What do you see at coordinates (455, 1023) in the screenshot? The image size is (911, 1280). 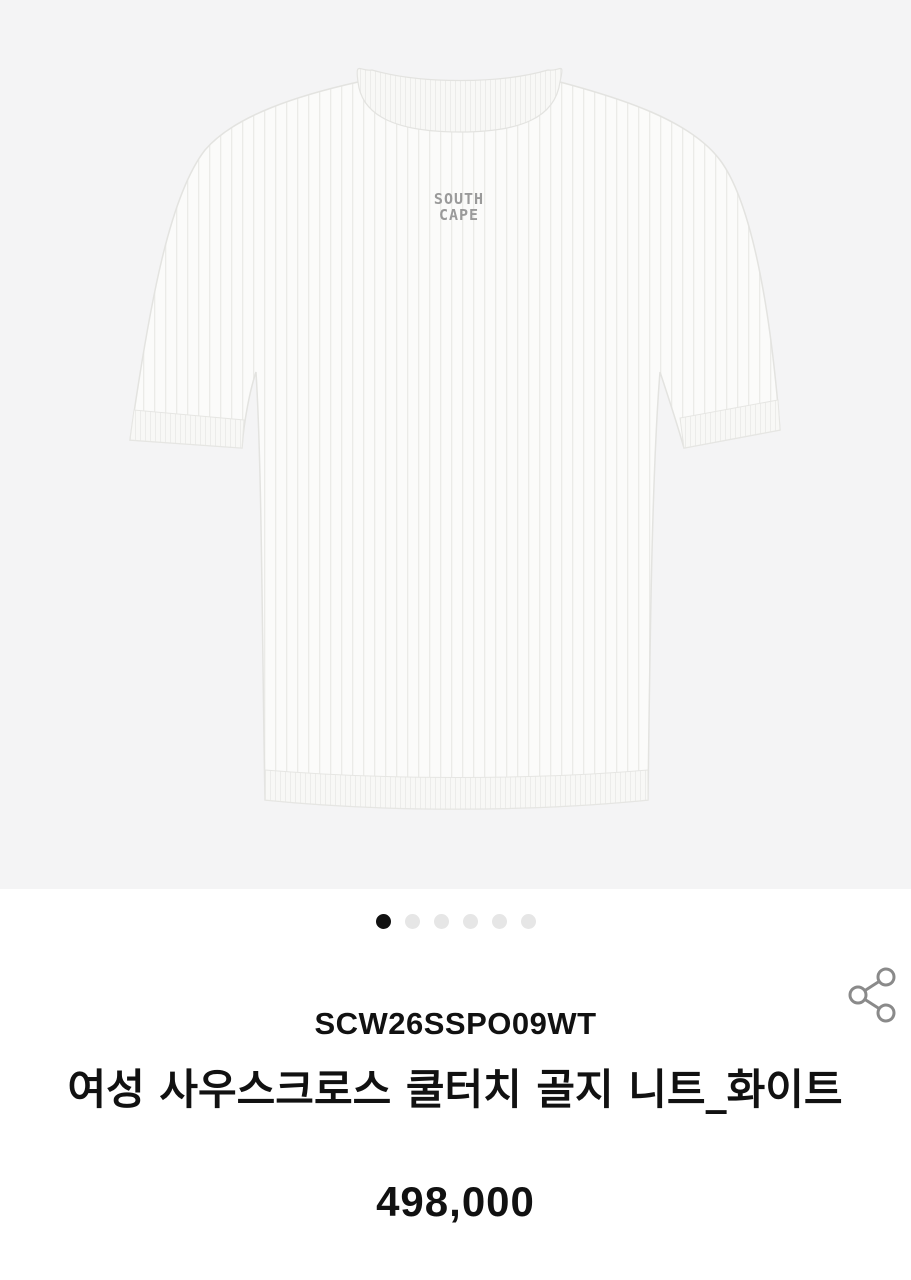 I see `product-code: SCW26SSPO09WT` at bounding box center [455, 1023].